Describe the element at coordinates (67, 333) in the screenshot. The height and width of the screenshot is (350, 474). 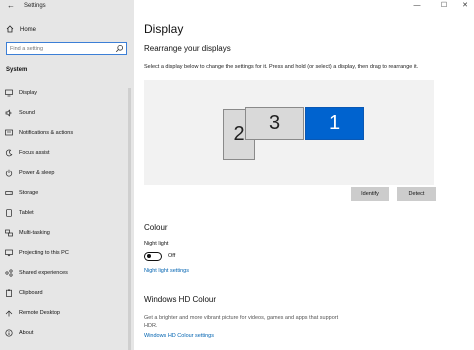
I see `sidebar-item-about: About` at that location.